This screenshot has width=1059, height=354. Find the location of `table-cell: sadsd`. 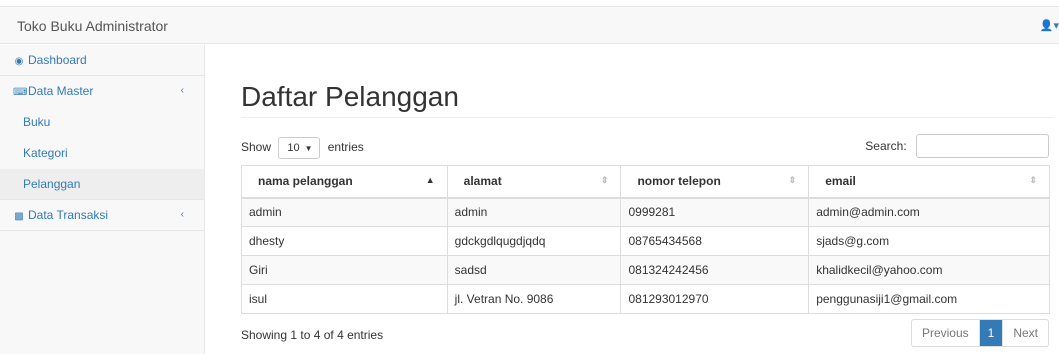

table-cell: sadsd is located at coordinates (534, 270).